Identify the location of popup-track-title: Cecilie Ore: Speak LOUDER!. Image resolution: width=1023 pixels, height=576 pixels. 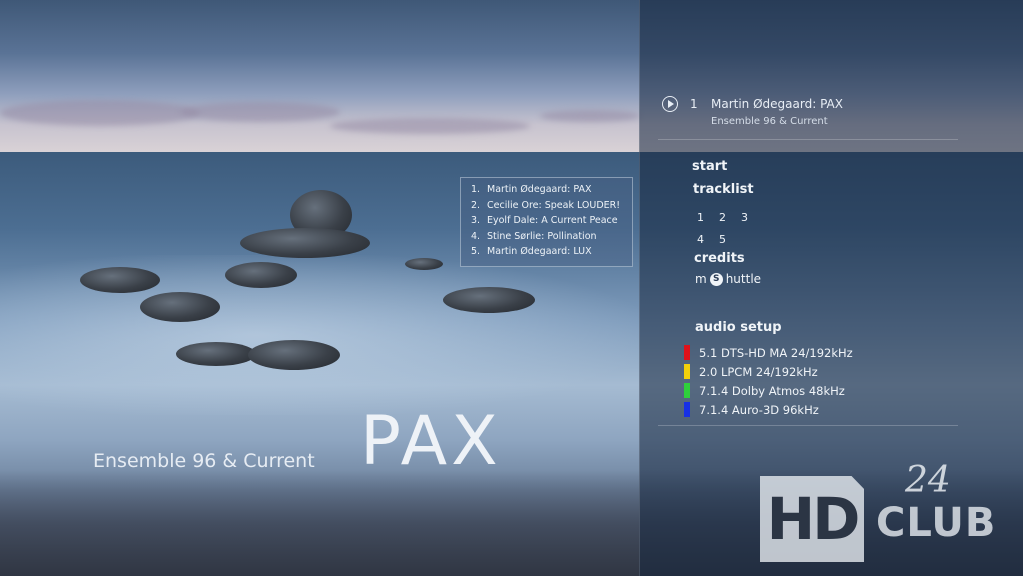
(554, 205).